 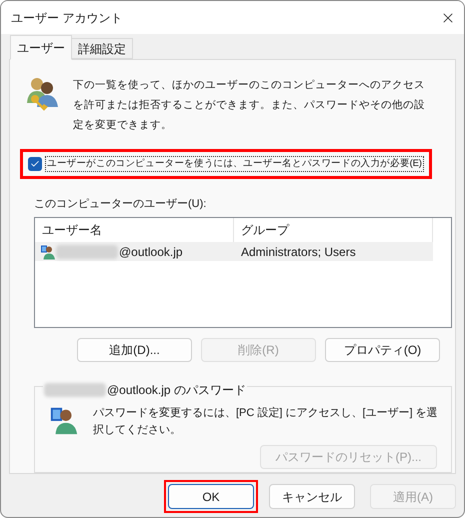 I want to click on intro-text: 下の一覧を使って、ほかのユーザーのこのコンピューターへのアクセスを許可または拒否することができます。また、パスワードやその他の設定を変更できます。, so click(x=249, y=105).